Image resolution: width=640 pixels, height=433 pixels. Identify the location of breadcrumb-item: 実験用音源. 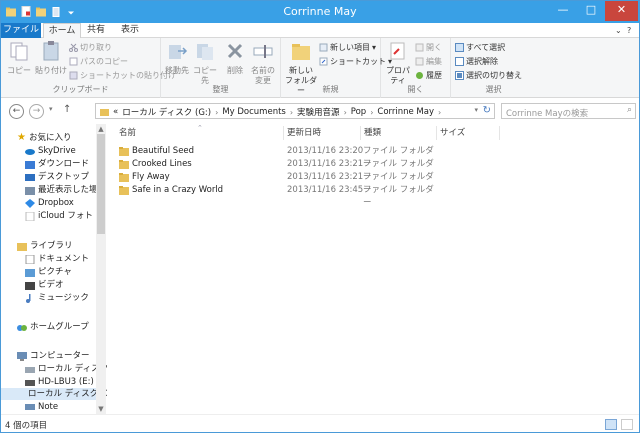
(318, 112).